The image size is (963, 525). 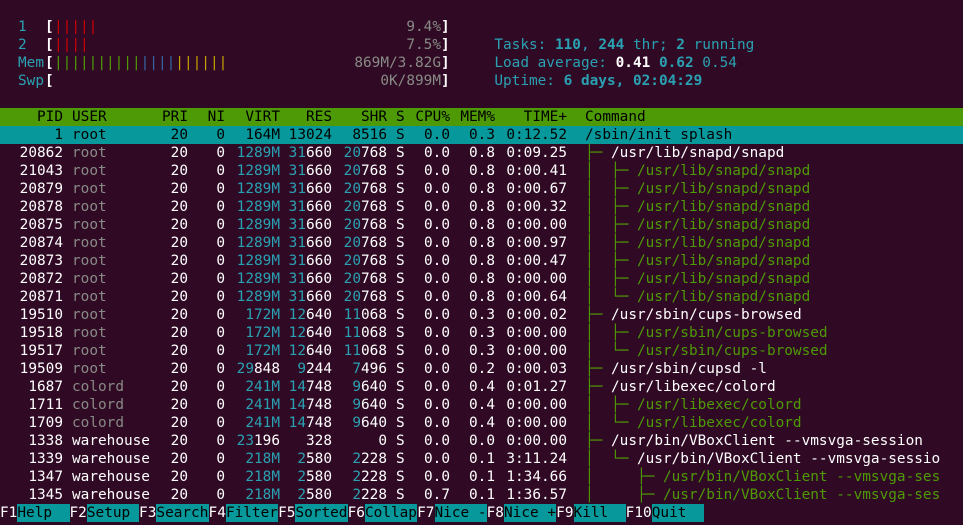 I want to click on cell-mem: 0.1, so click(x=482, y=477).